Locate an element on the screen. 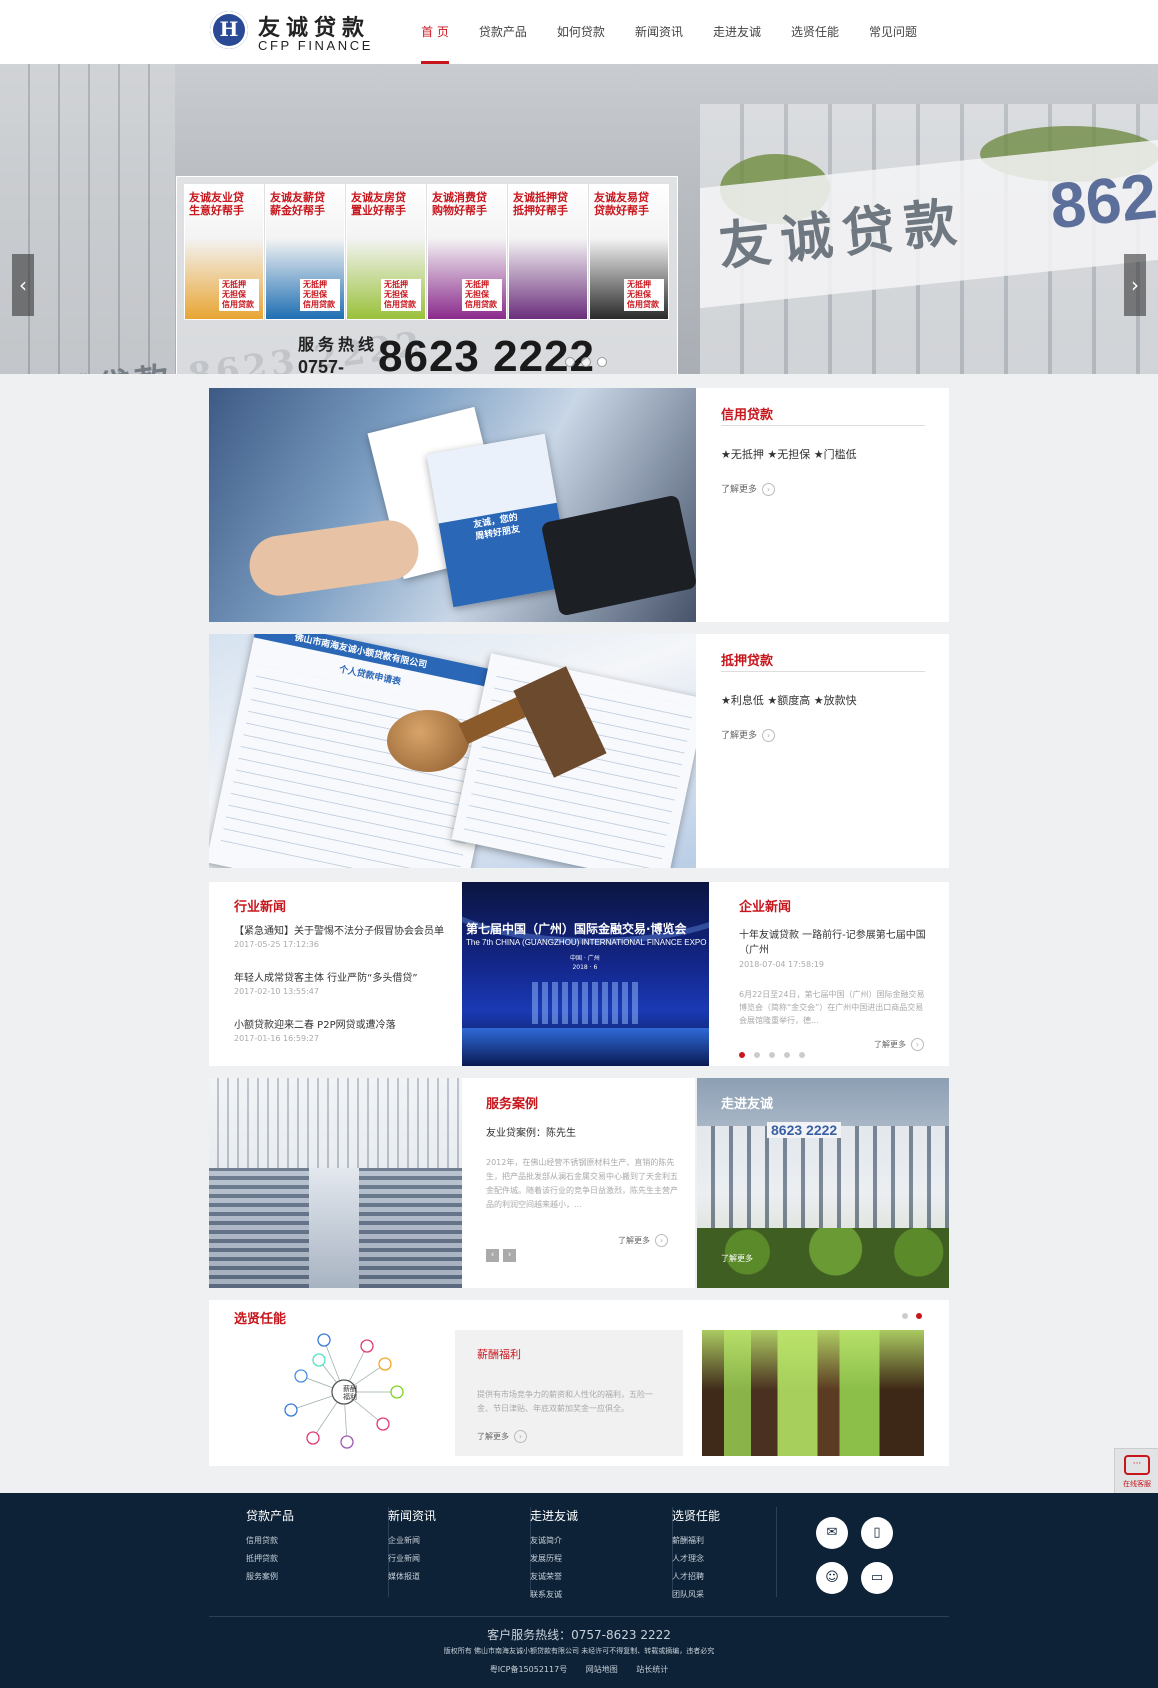  footer-col-news: 新闻资讯 企业新闻 行业新闻 媒体报道 is located at coordinates (459, 1552).